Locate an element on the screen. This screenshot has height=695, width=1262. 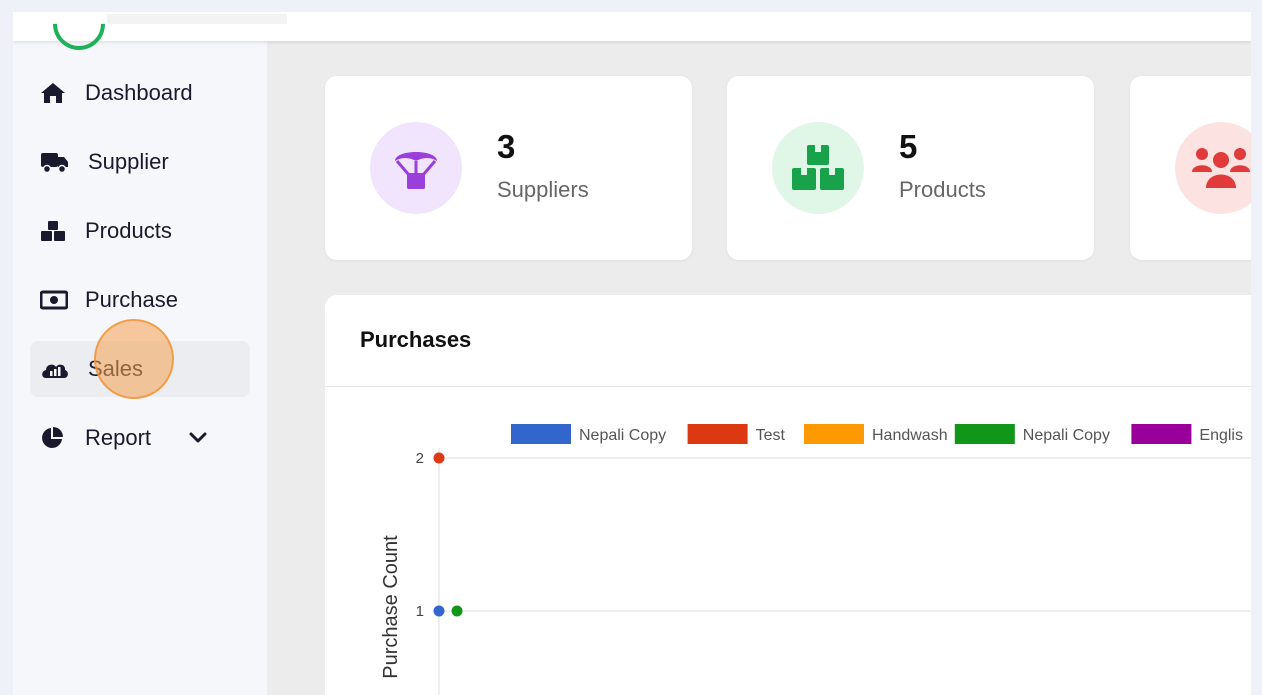
users-icon is located at coordinates (1213, 168).